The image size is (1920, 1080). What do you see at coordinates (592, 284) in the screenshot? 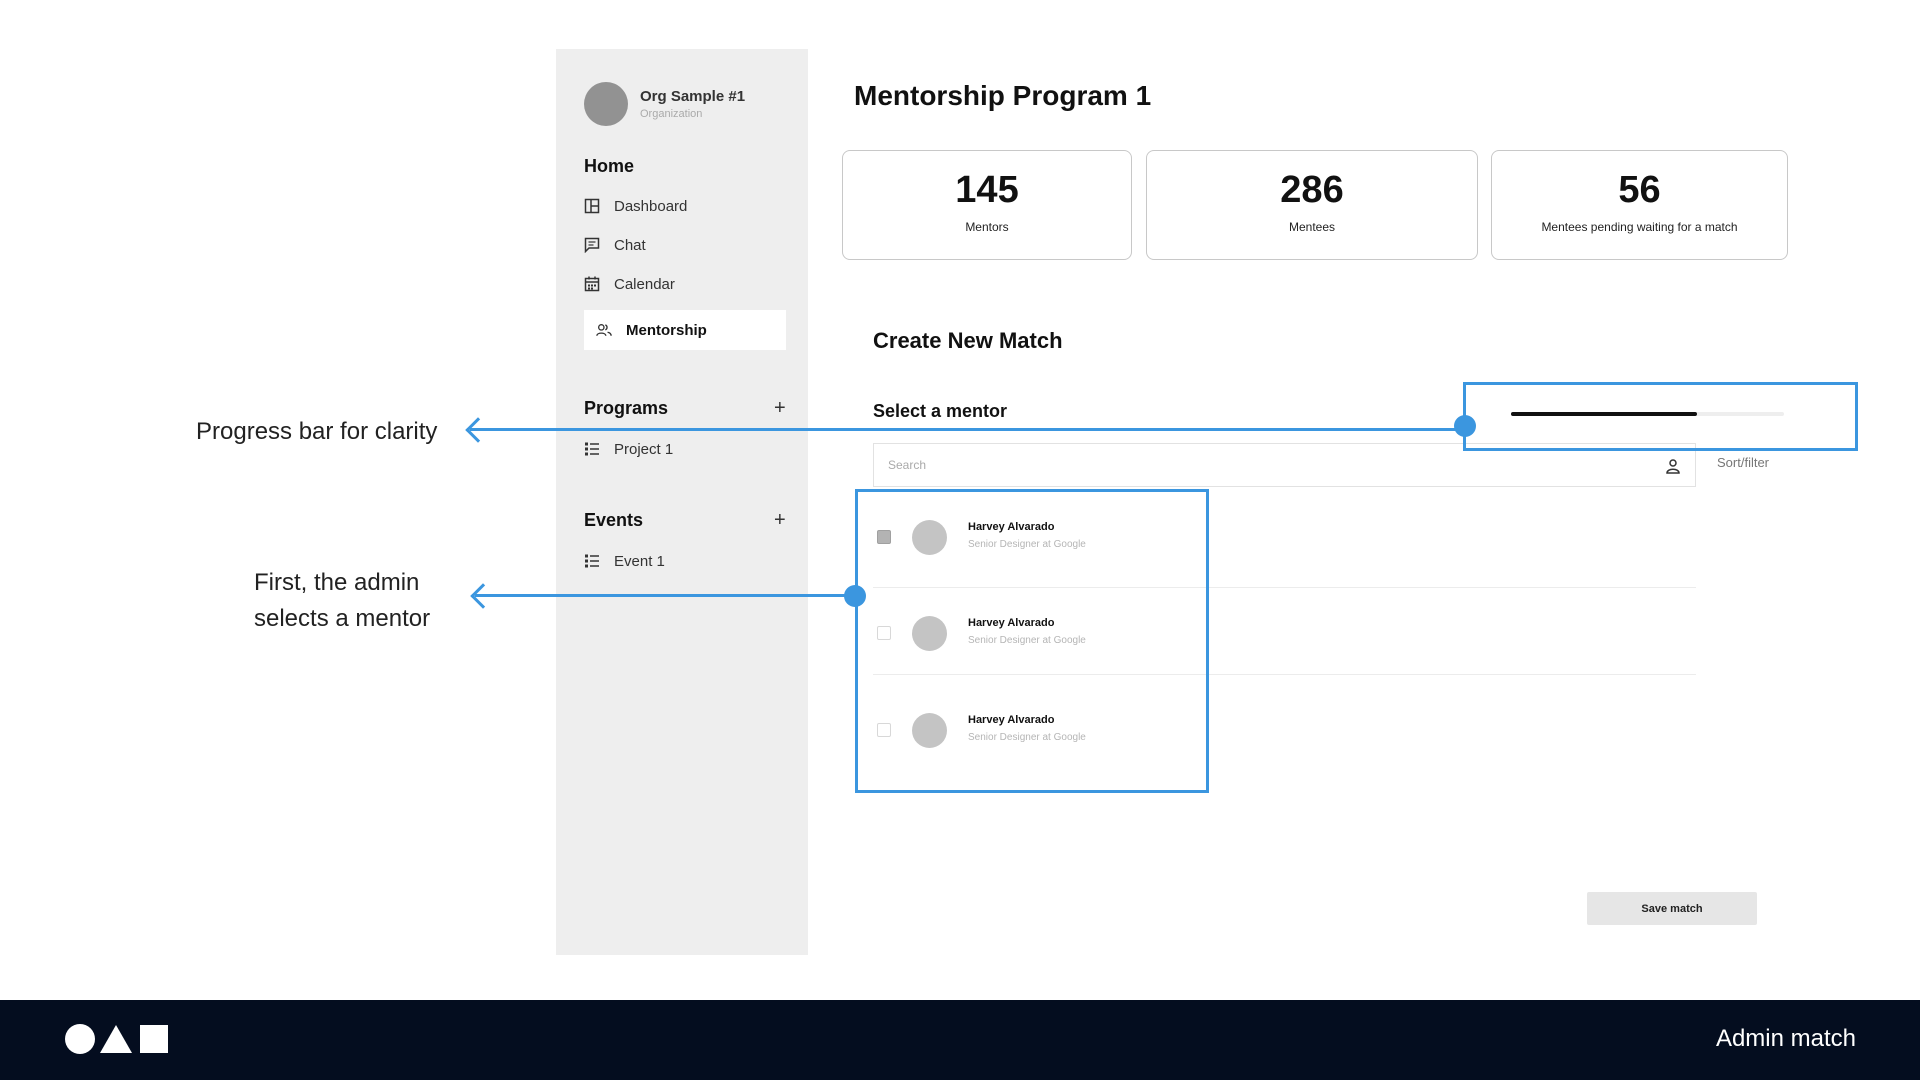
I see `calendar-icon` at bounding box center [592, 284].